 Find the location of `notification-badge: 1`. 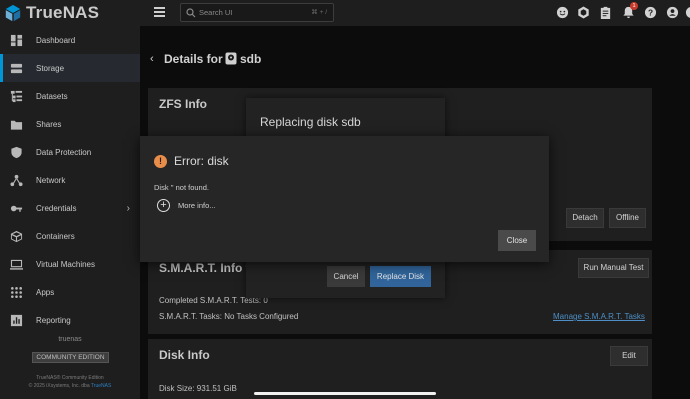

notification-badge: 1 is located at coordinates (634, 6).